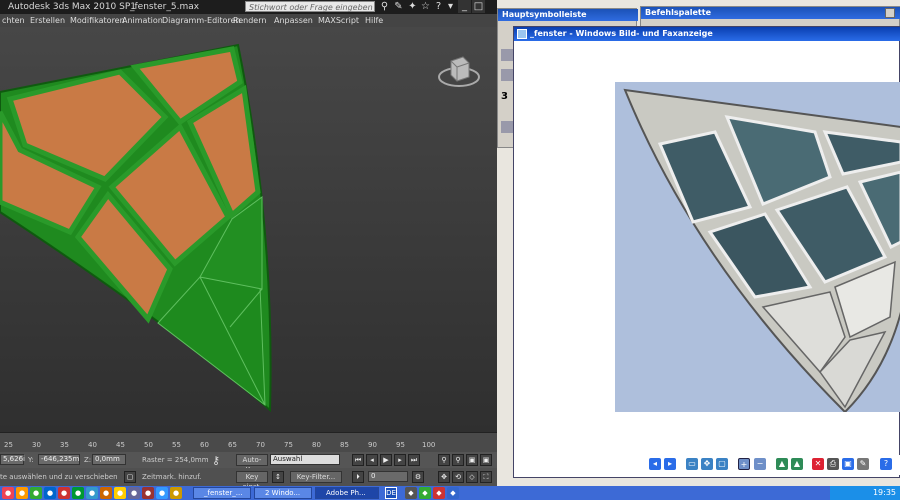  Describe the element at coordinates (358, 477) in the screenshot. I see `key-mode-toggle: ⏵` at that location.